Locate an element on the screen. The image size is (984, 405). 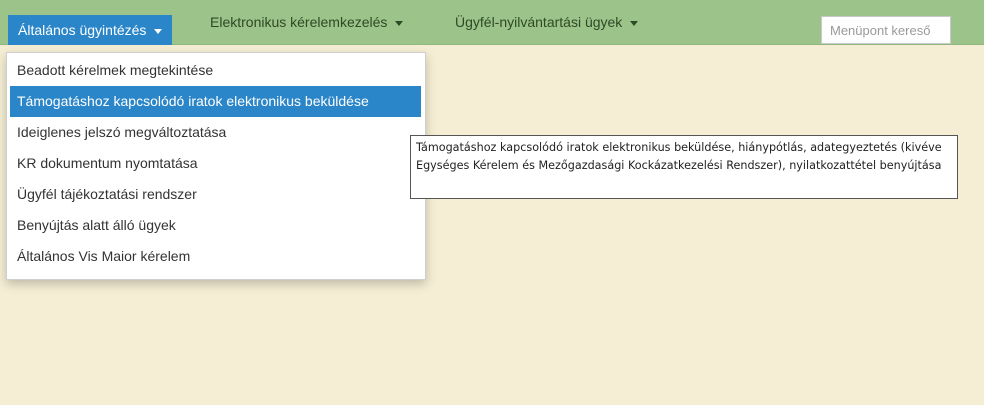
nav-menu-label: Általános ügyintézés is located at coordinates (82, 30).